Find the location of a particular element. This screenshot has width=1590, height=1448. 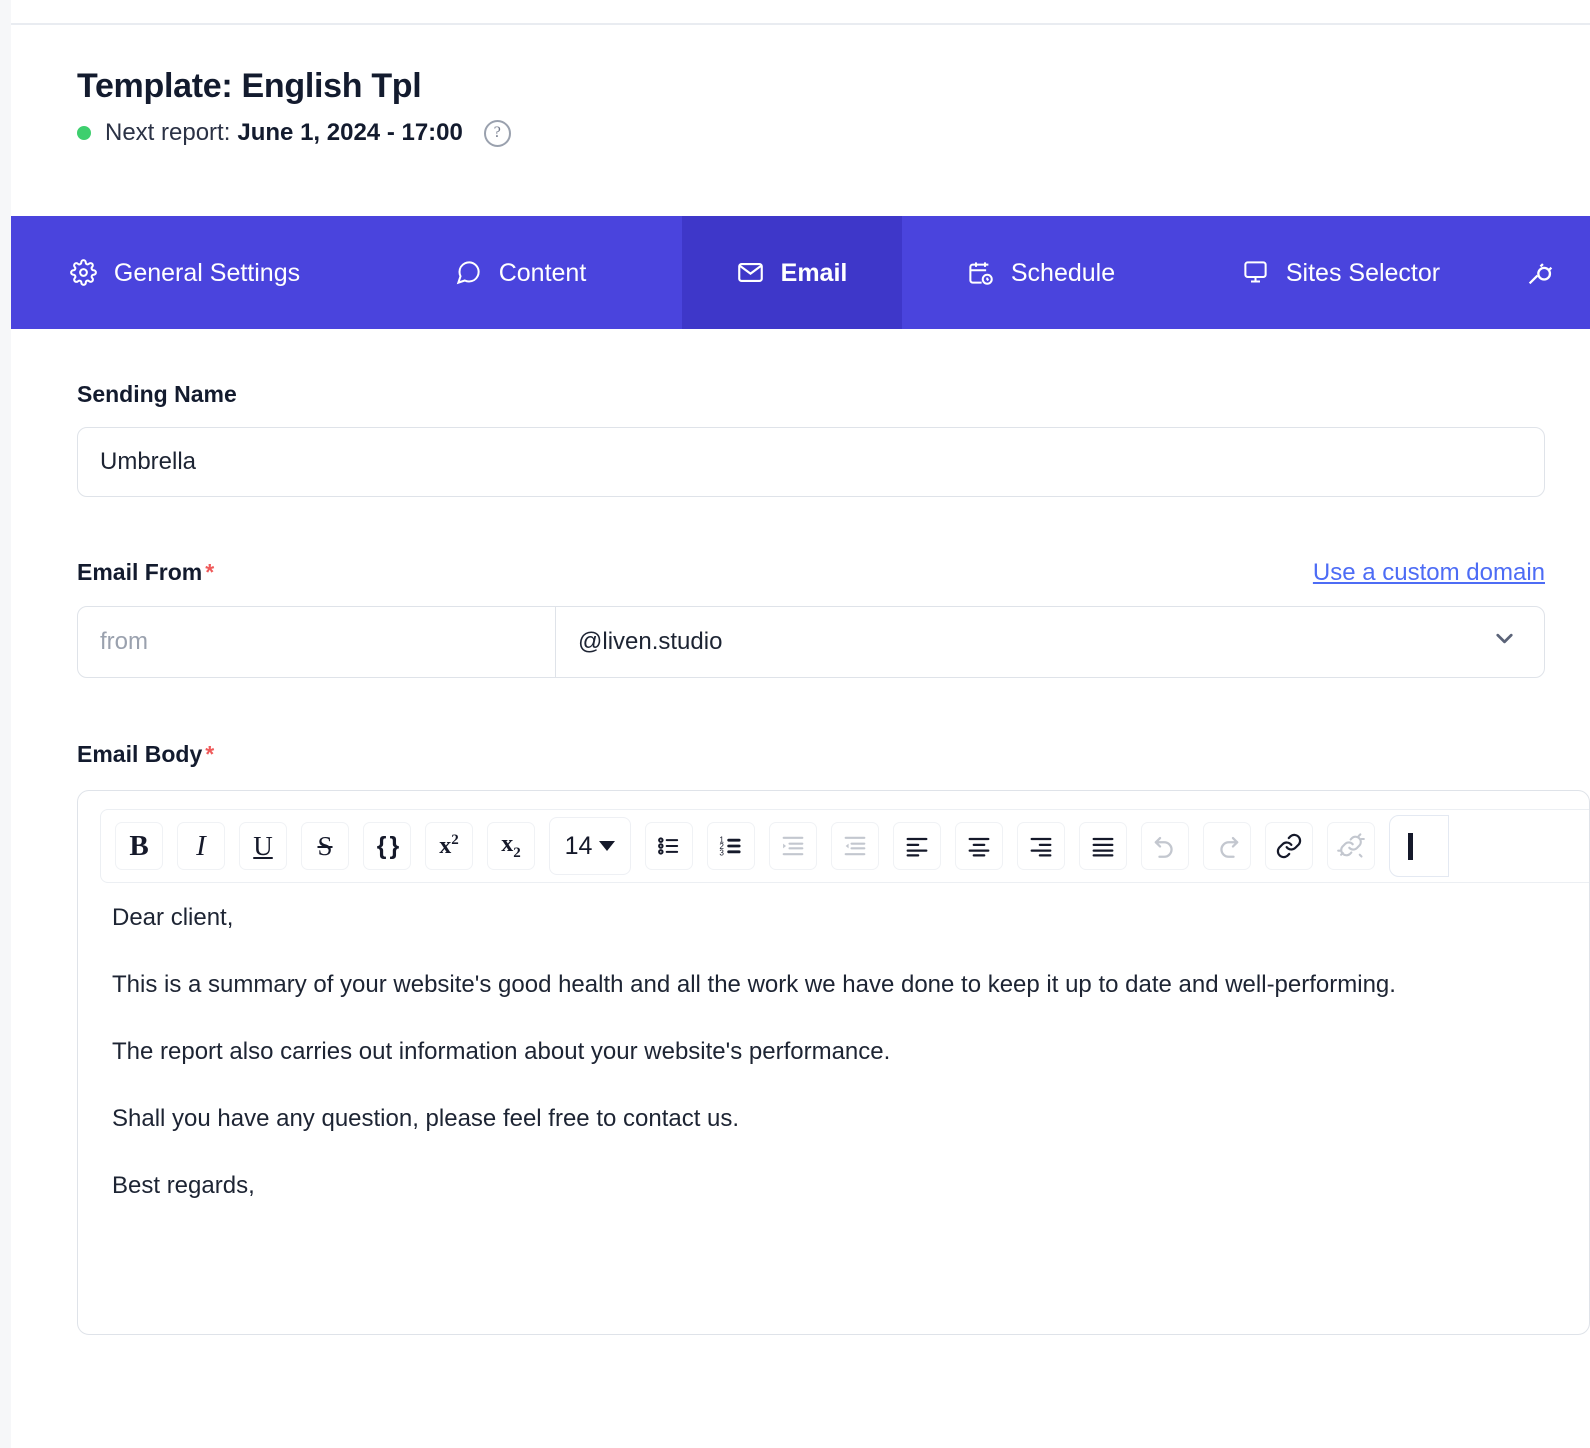

align-left-button is located at coordinates (917, 846).